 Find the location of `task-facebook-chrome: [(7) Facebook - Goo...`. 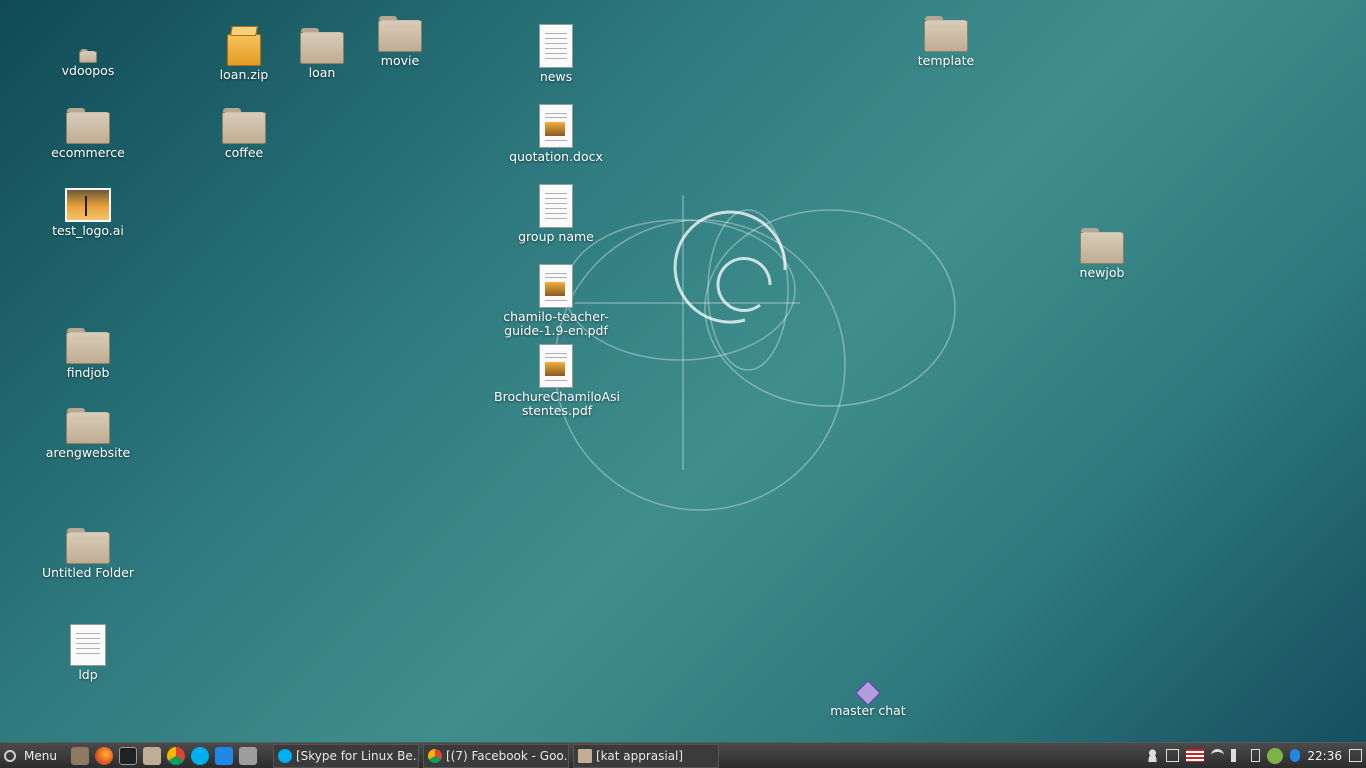

task-facebook-chrome: [(7) Facebook - Goo... is located at coordinates (495, 755).